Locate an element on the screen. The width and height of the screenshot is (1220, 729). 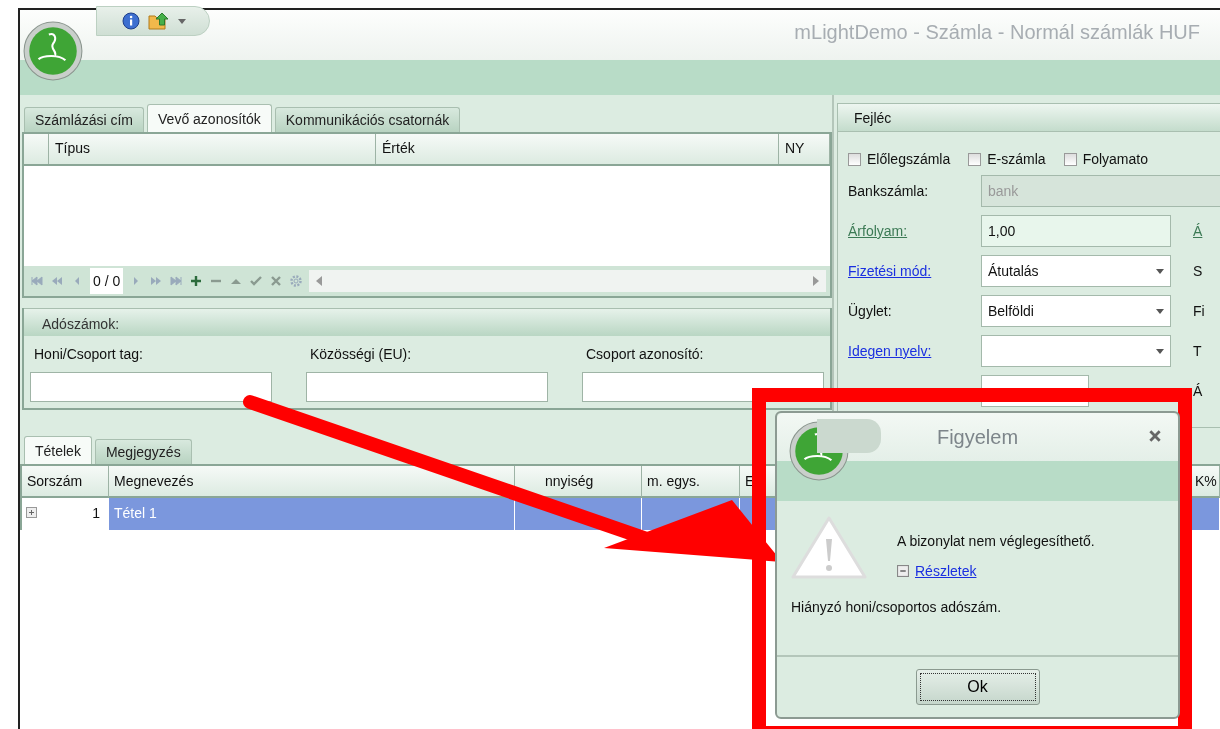
field-label: Bankszámla: is located at coordinates (888, 191).